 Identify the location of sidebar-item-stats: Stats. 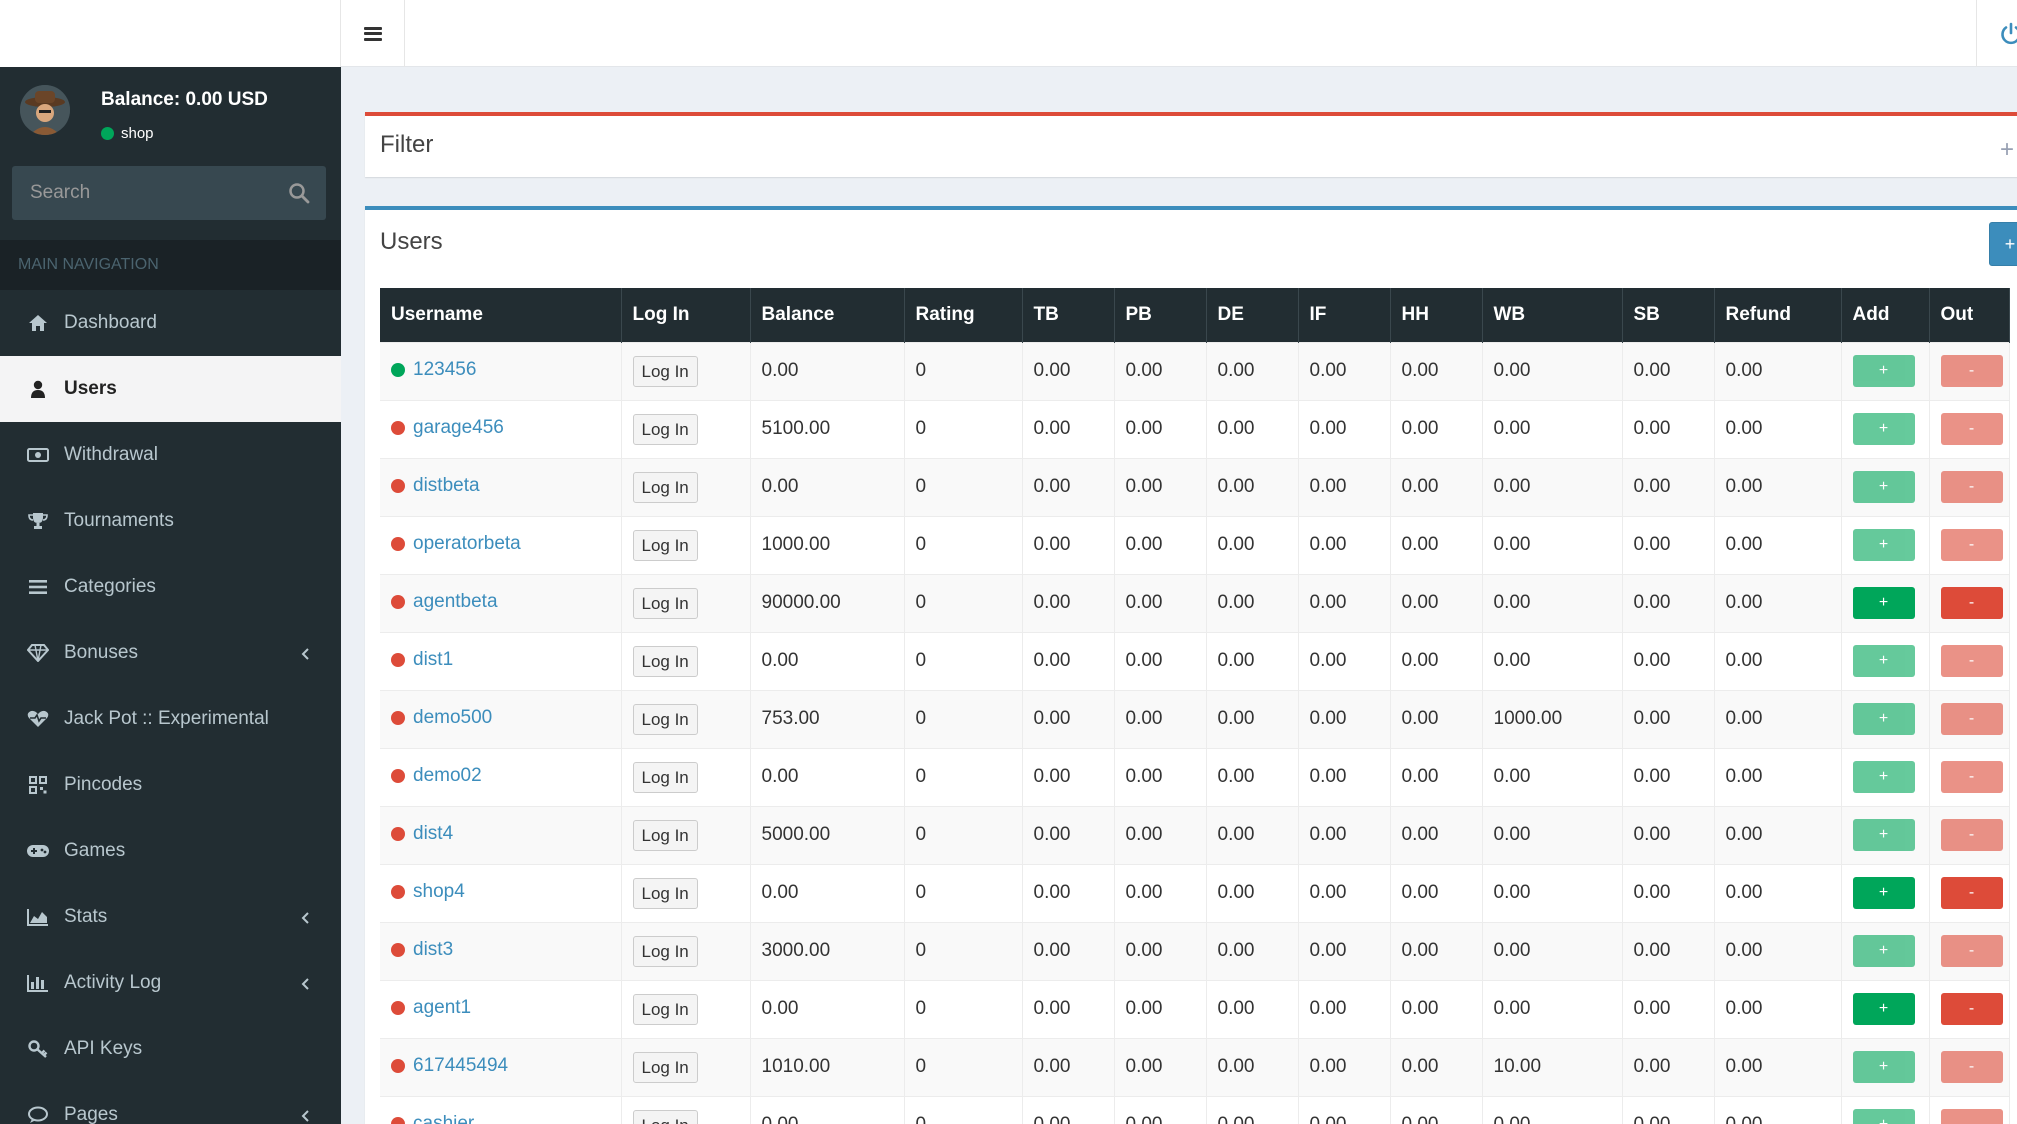
(170, 917).